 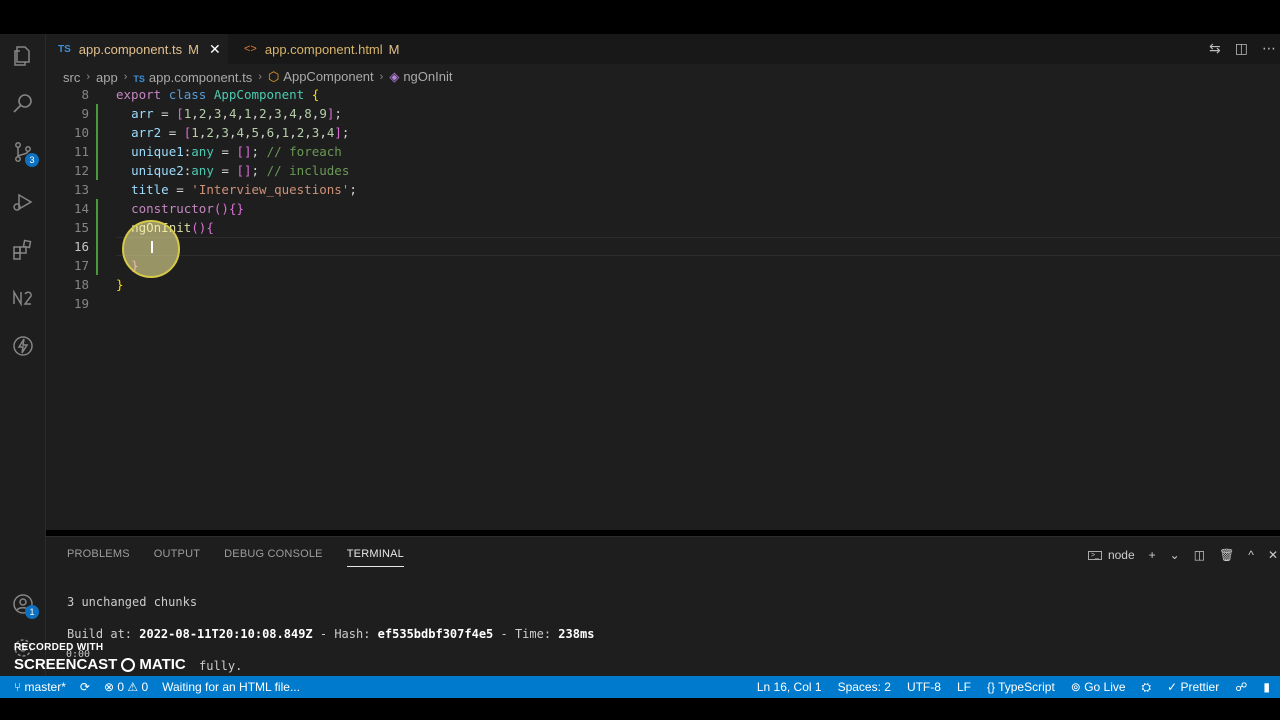 I want to click on code-line: 17 }, so click(x=663, y=265).